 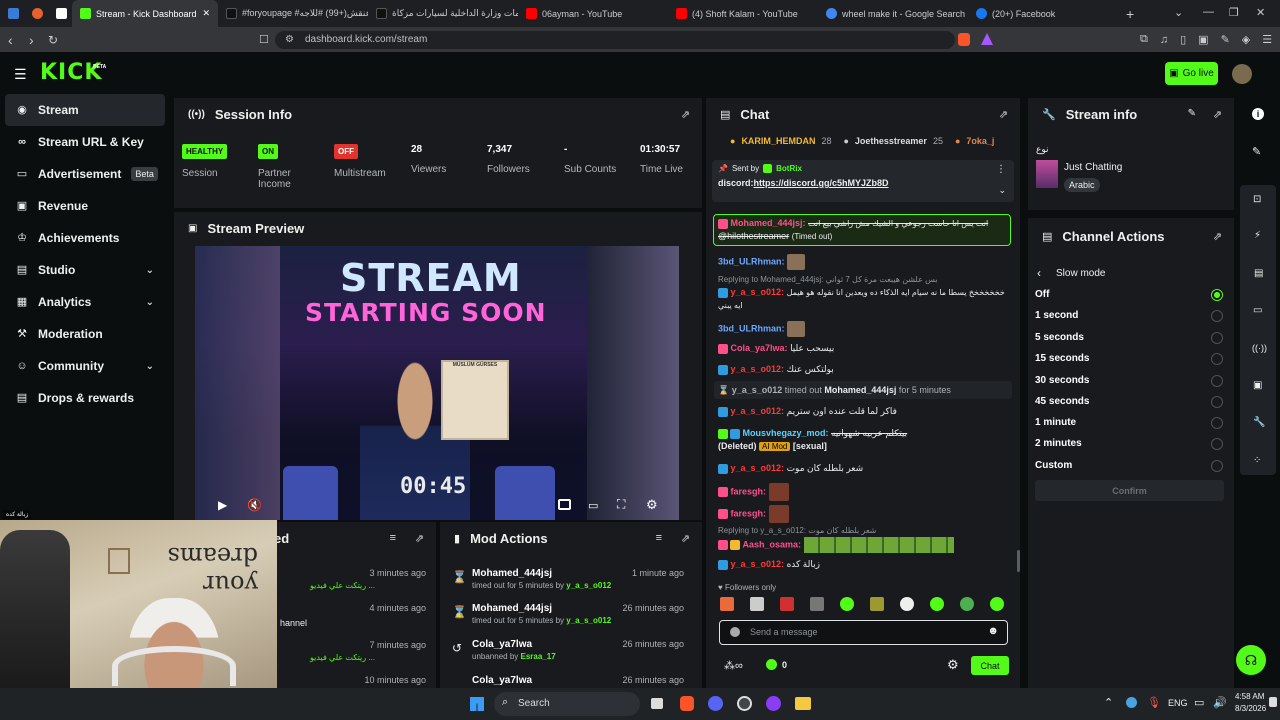 I want to click on top-user-name: KARIM_HEMDAN, so click(x=778, y=141).